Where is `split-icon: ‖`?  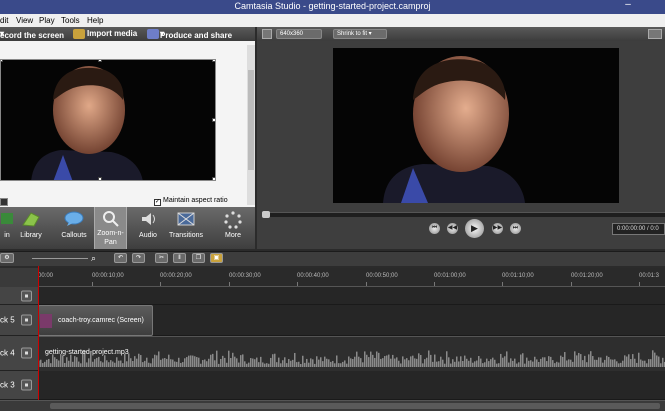 split-icon: ‖ is located at coordinates (179, 258).